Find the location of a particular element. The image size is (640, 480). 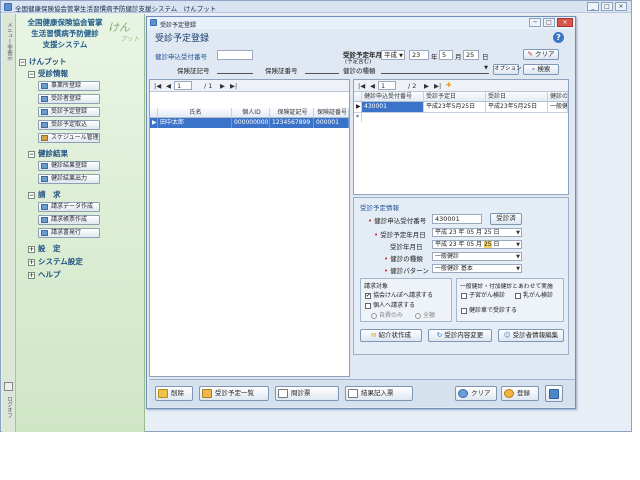

chevron-down-icon: ▼ is located at coordinates (518, 245).